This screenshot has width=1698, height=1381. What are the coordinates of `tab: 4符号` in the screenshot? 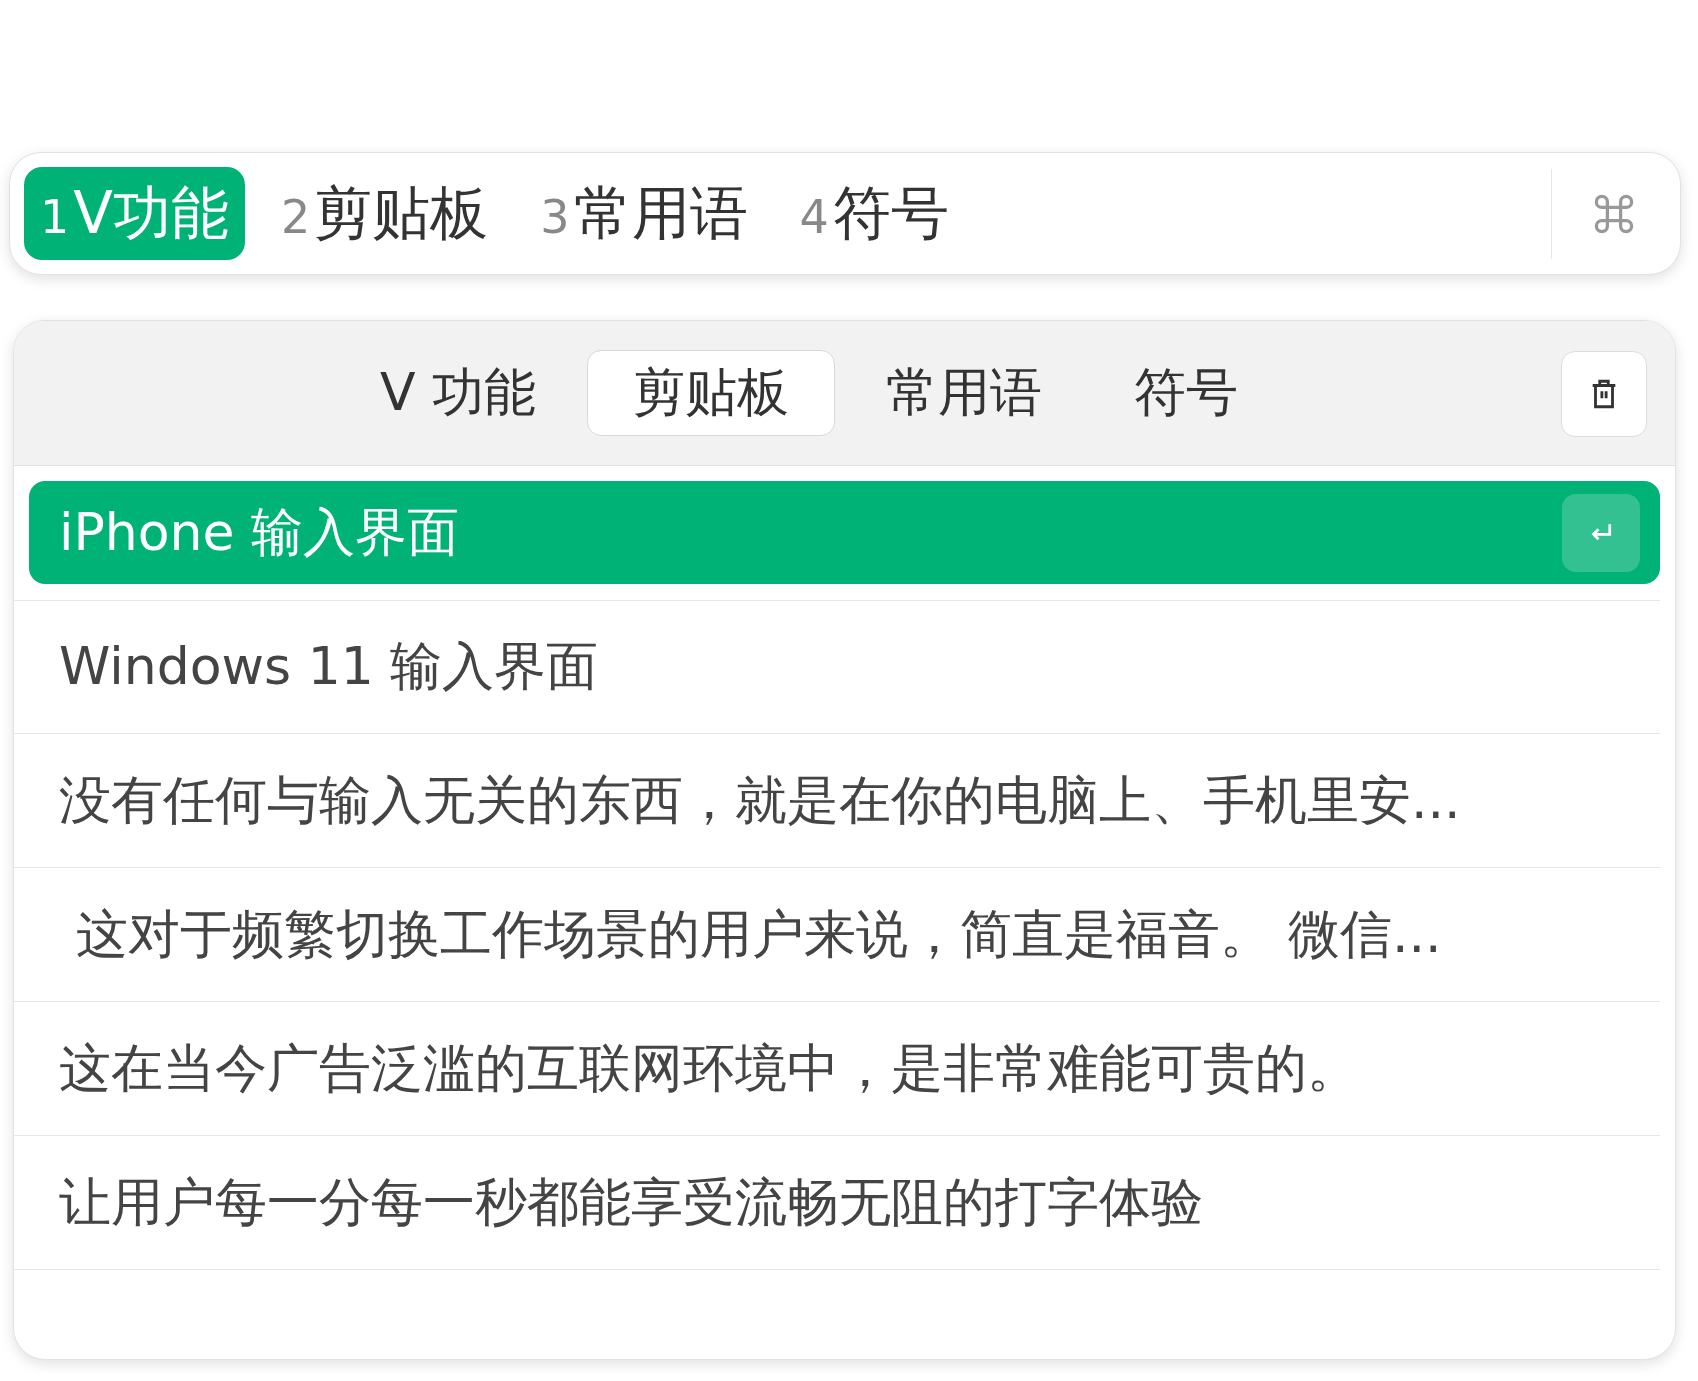 It's located at (874, 213).